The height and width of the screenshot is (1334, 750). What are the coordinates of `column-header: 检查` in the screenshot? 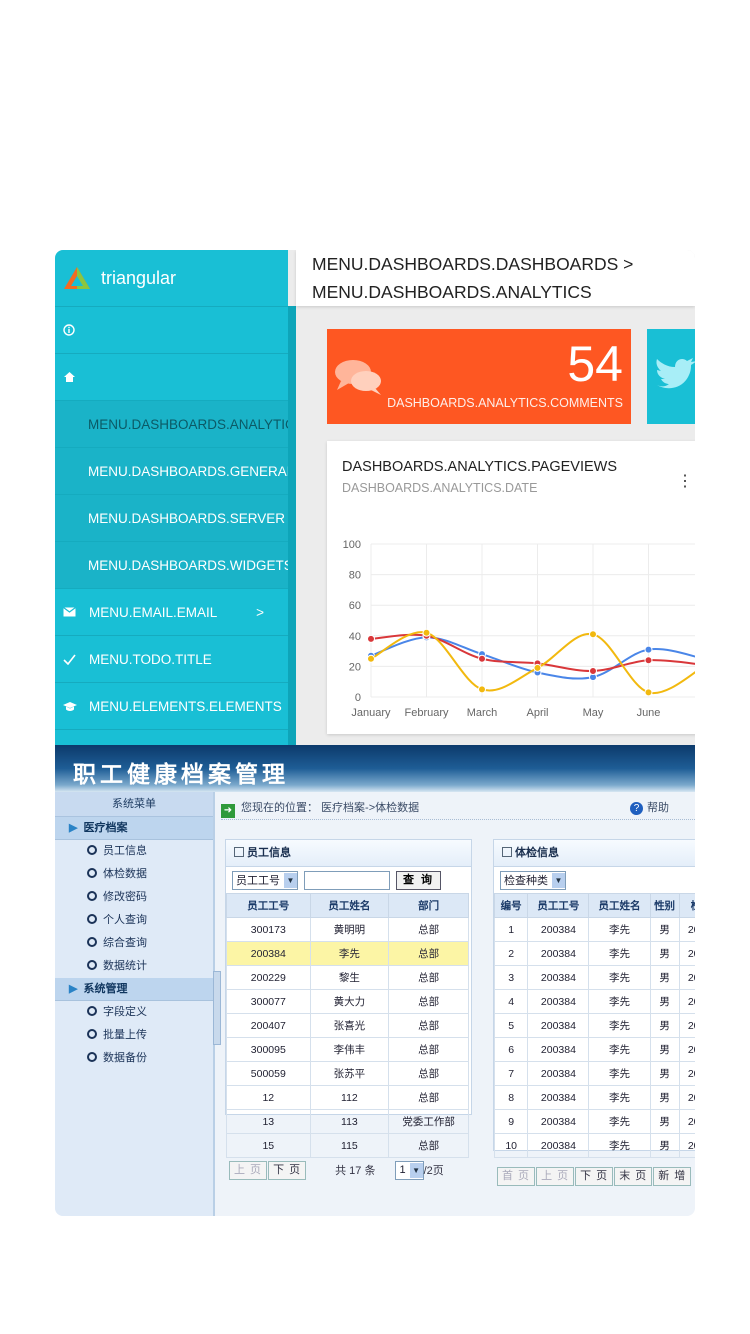 It's located at (686, 905).